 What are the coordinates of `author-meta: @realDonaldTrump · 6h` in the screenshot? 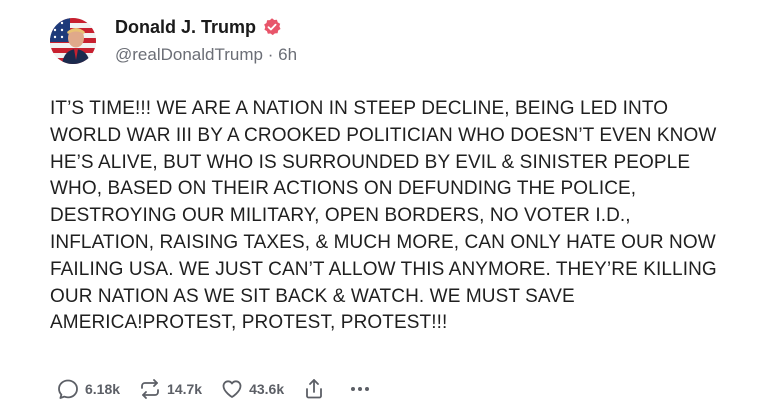 It's located at (206, 55).